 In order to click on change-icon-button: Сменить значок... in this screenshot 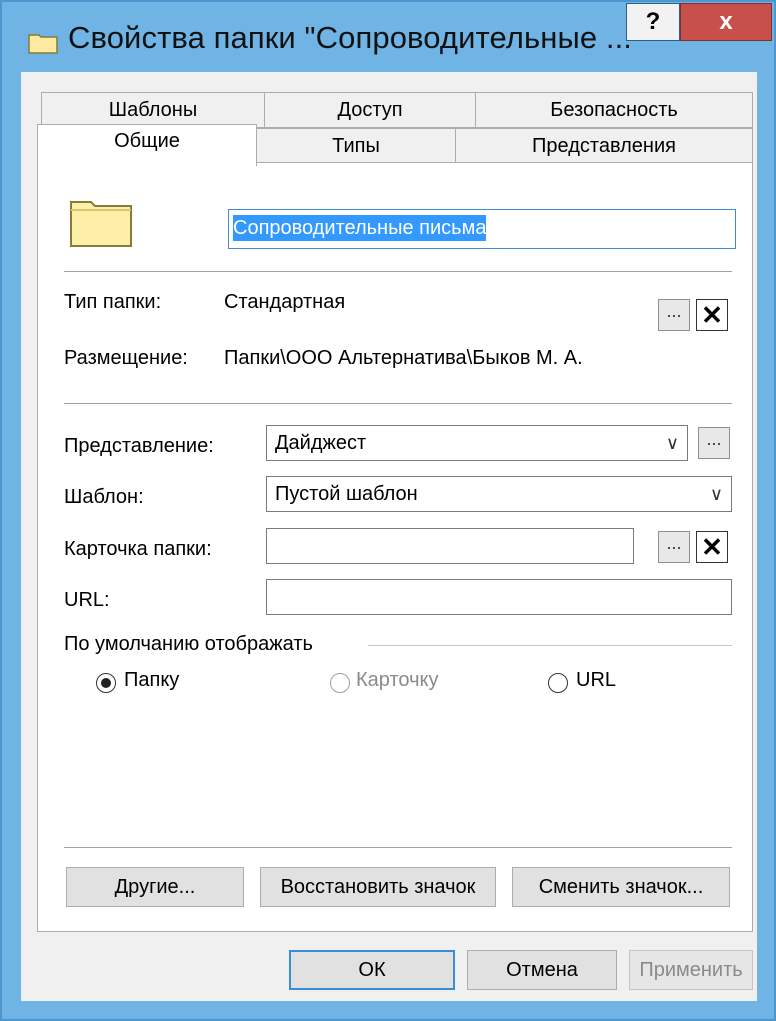, I will do `click(621, 887)`.